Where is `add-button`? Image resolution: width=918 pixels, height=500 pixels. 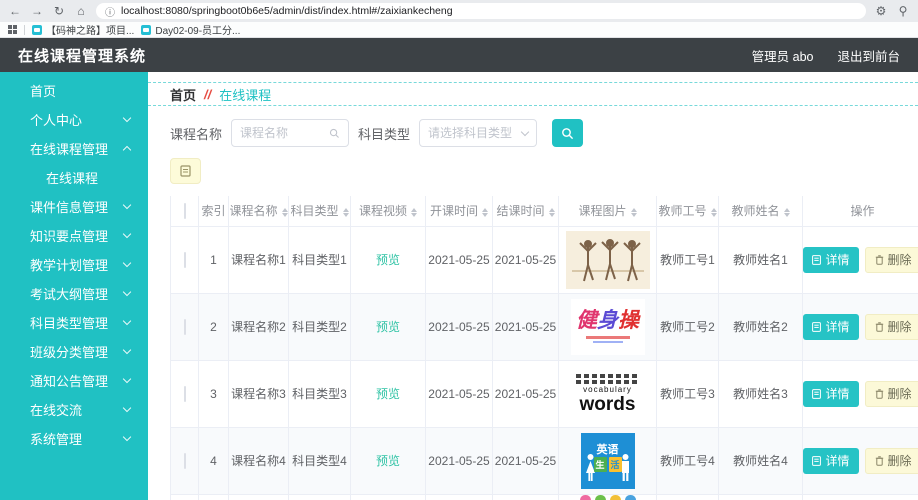 add-button is located at coordinates (185, 171).